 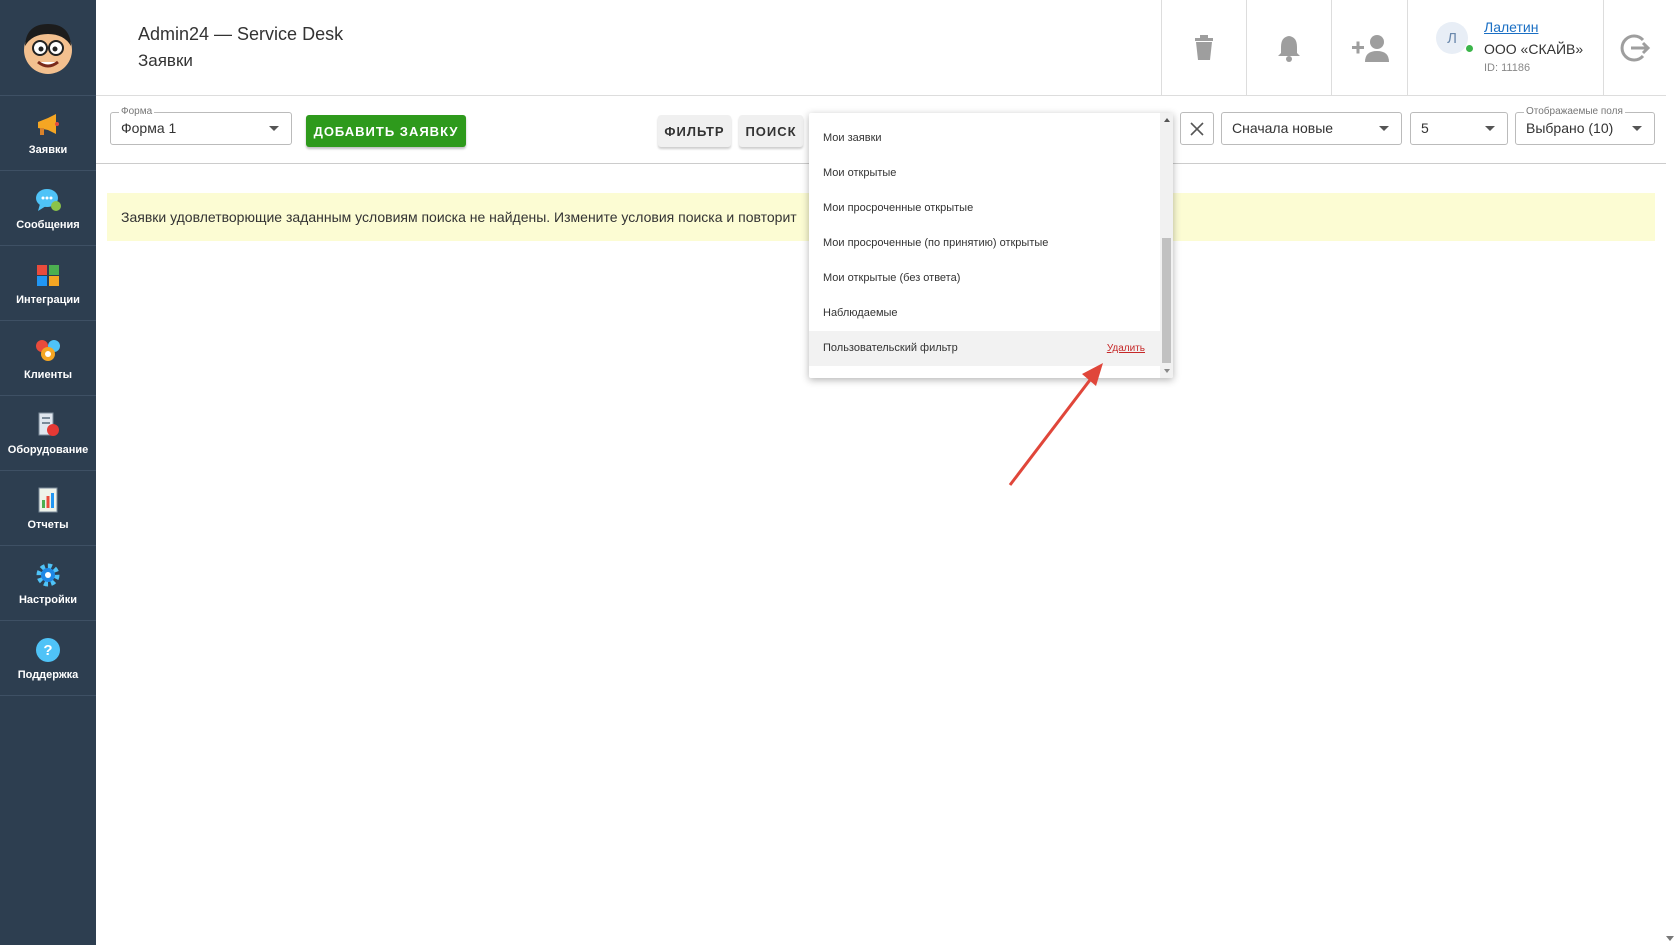 What do you see at coordinates (1469, 48) in the screenshot?
I see `online-status-dot` at bounding box center [1469, 48].